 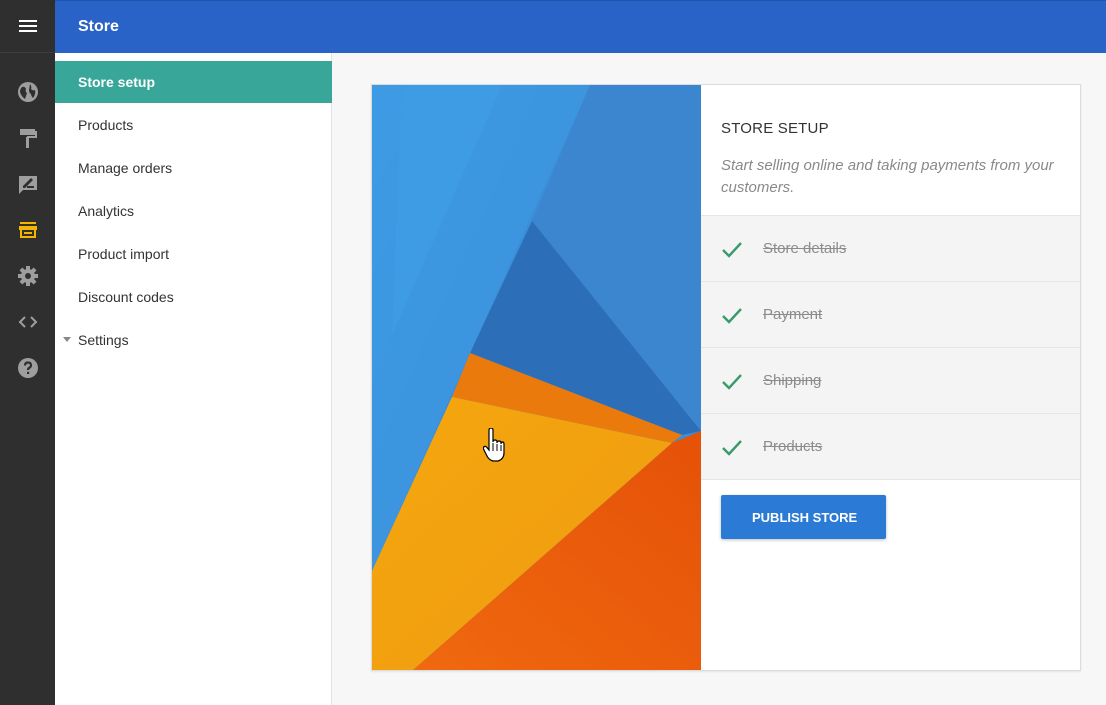 I want to click on edit-note-icon, so click(x=27, y=184).